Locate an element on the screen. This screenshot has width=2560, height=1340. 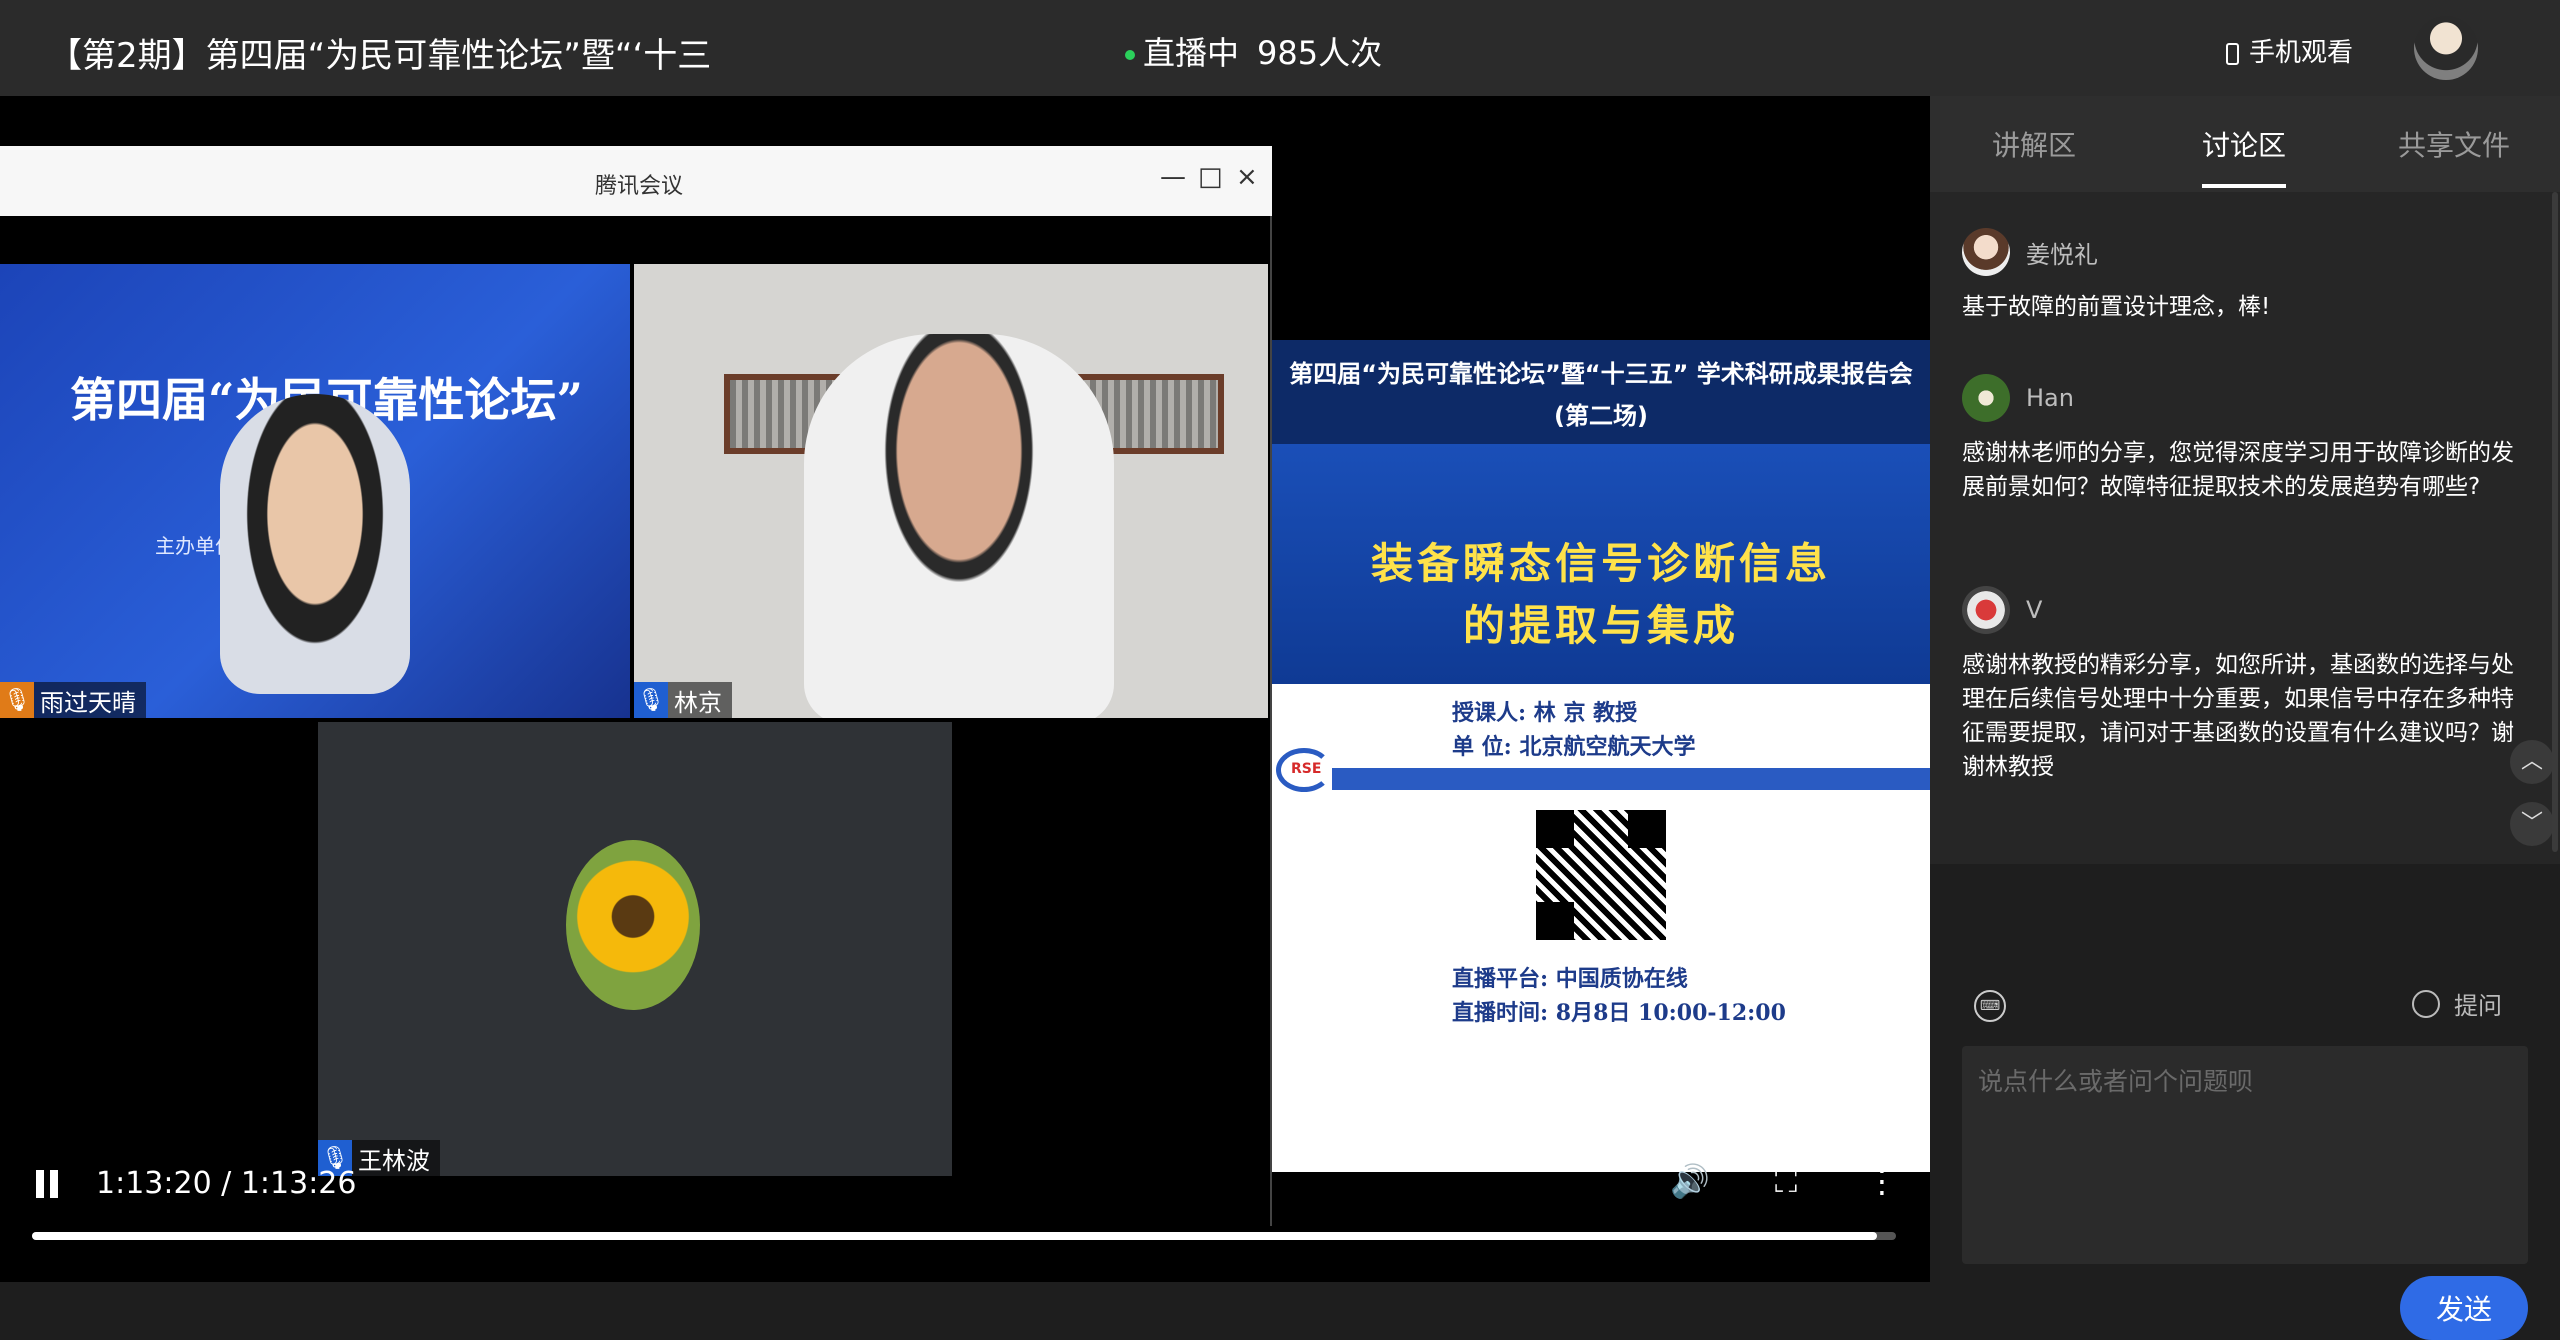
maximize-icon: □ is located at coordinates (1210, 177).